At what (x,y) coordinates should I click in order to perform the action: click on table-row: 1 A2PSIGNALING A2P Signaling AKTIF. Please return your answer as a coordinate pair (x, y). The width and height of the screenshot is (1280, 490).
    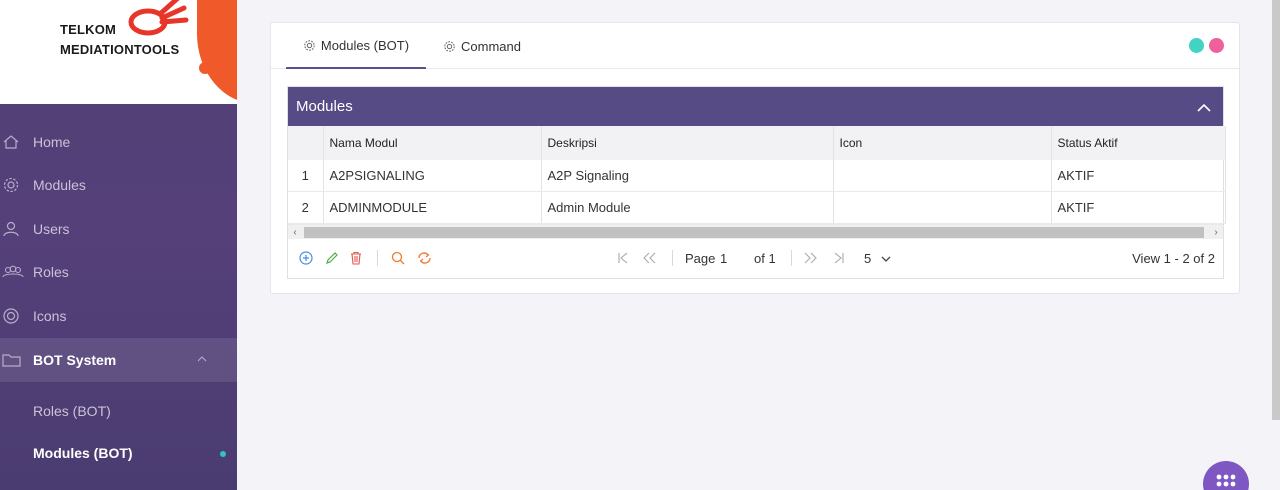
    Looking at the image, I should click on (757, 176).